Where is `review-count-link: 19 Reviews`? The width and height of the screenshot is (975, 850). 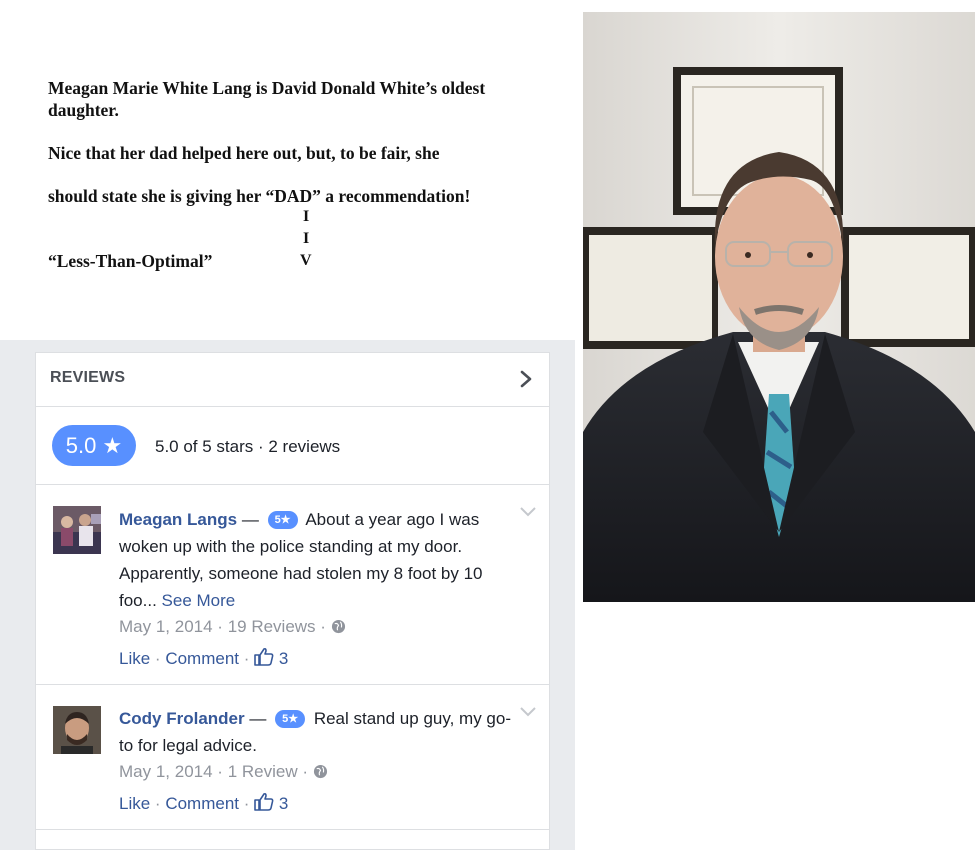 review-count-link: 19 Reviews is located at coordinates (272, 626).